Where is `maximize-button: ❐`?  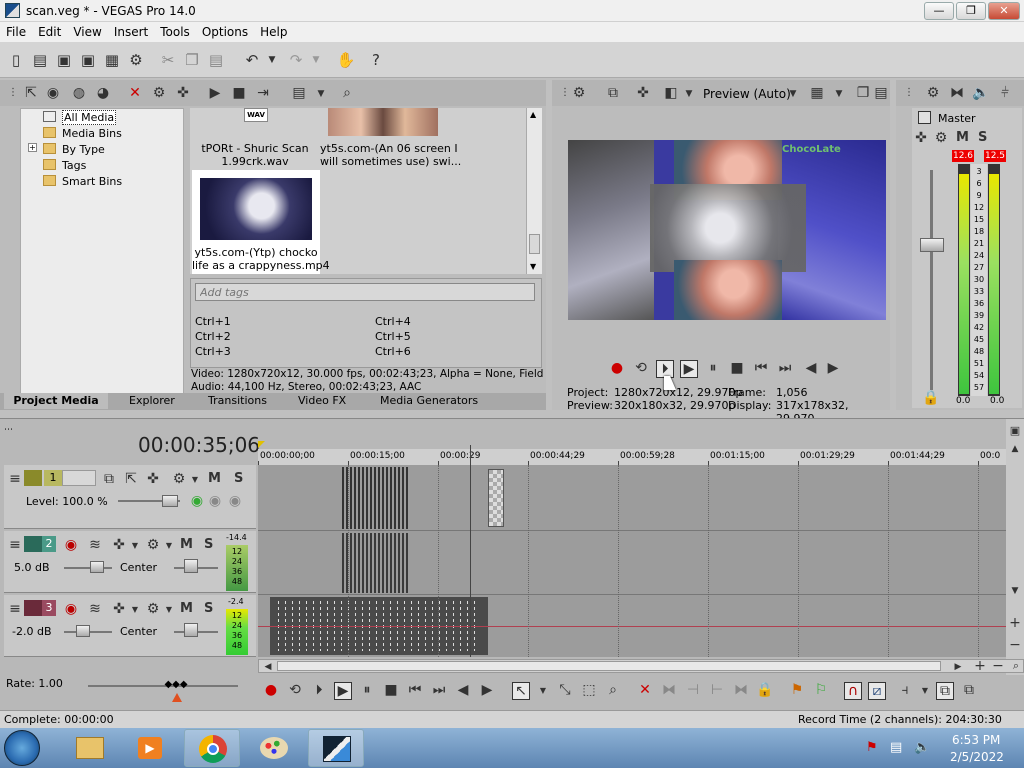 maximize-button: ❐ is located at coordinates (971, 11).